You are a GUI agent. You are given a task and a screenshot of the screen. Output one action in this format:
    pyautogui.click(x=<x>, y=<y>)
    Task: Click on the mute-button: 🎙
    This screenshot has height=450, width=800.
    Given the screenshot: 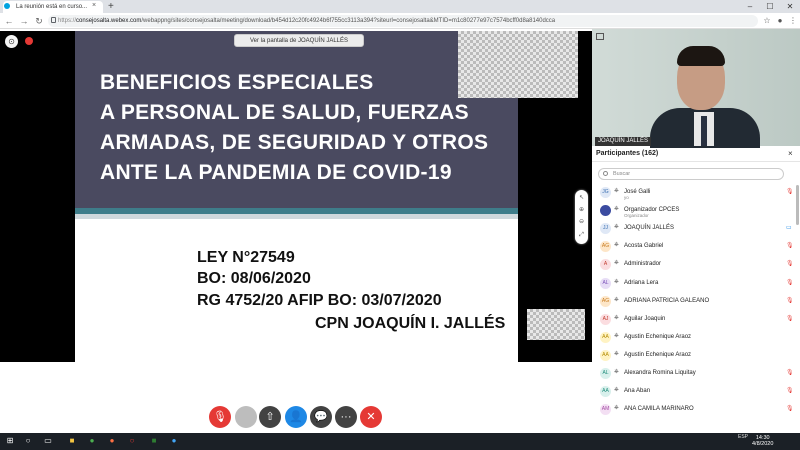 What is the action you would take?
    pyautogui.click(x=220, y=417)
    